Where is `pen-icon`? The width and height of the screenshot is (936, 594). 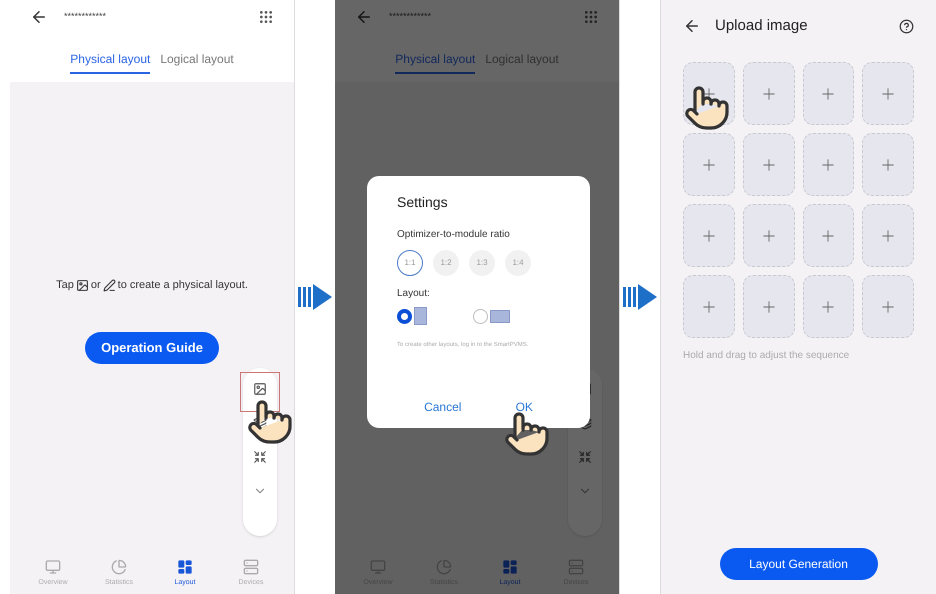
pen-icon is located at coordinates (109, 285).